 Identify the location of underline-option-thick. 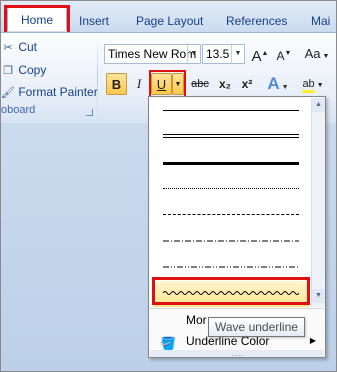
(231, 163).